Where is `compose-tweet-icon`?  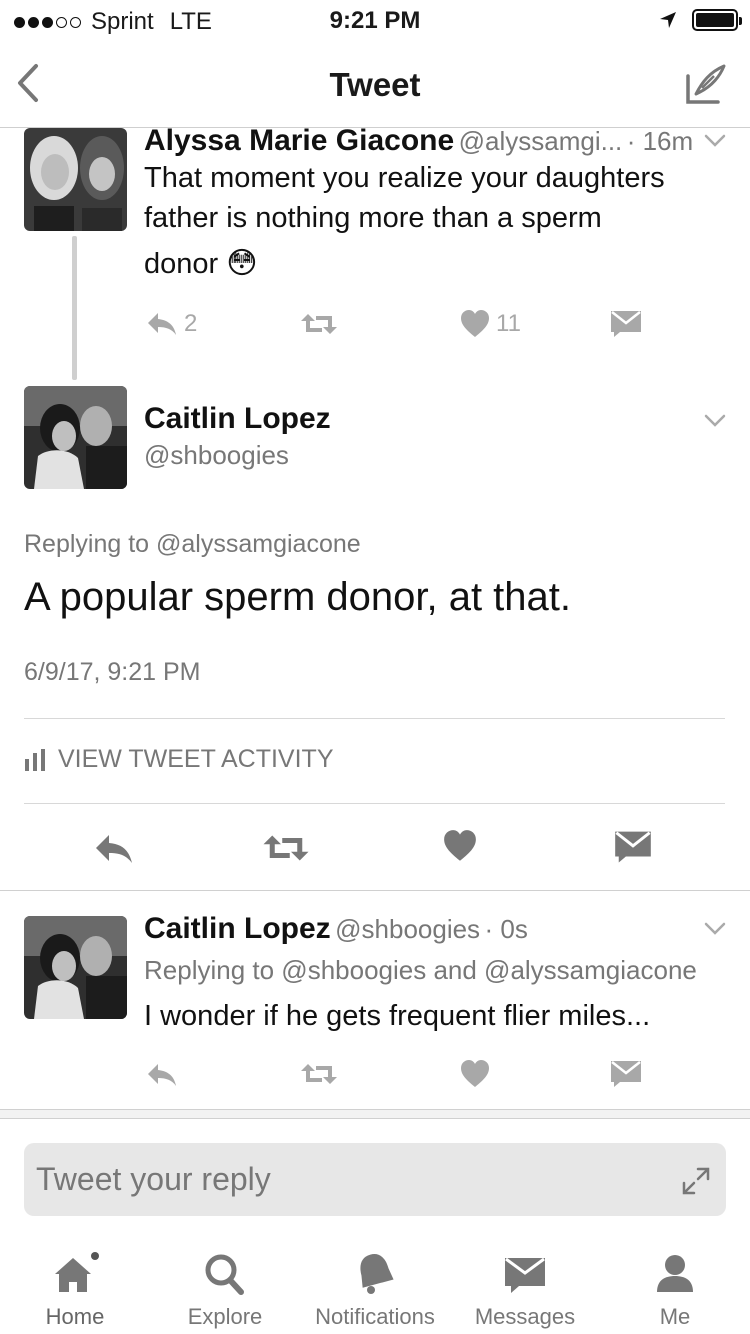 compose-tweet-icon is located at coordinates (706, 84).